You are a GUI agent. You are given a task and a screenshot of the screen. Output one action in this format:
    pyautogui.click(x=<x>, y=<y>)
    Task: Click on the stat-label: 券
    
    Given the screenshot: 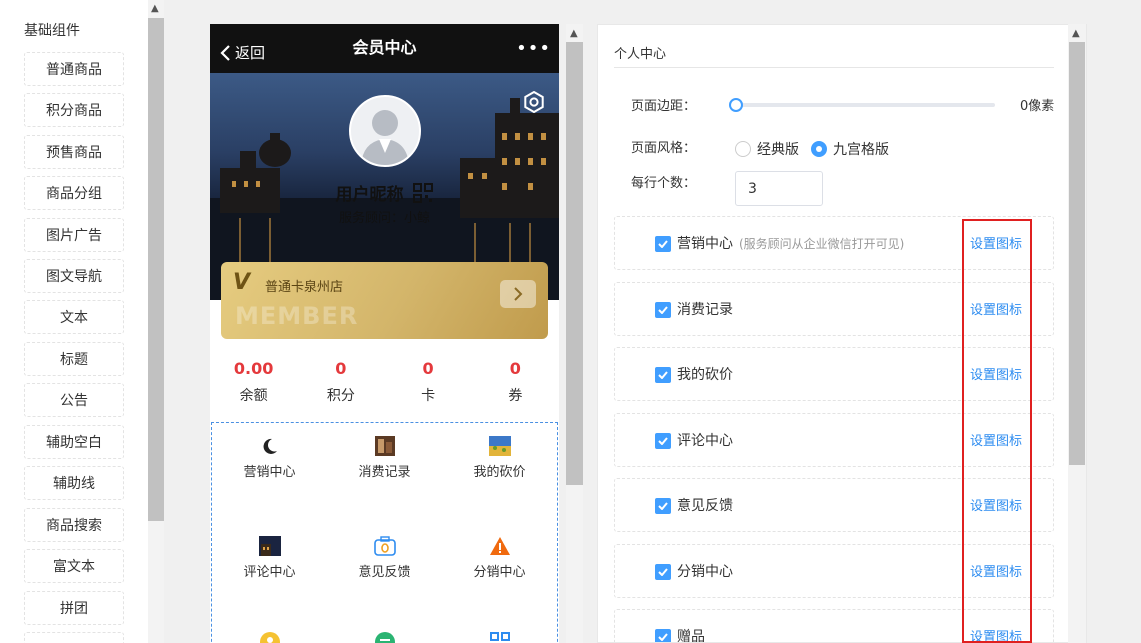 What is the action you would take?
    pyautogui.click(x=515, y=396)
    